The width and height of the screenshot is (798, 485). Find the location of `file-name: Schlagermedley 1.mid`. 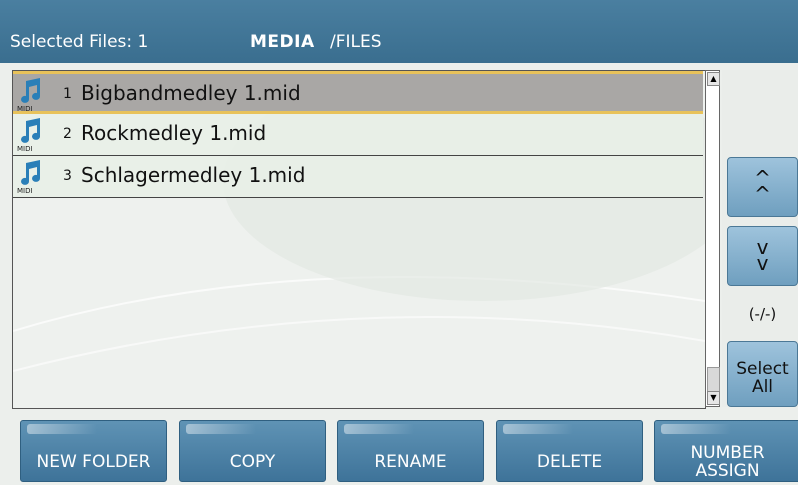

file-name: Schlagermedley 1.mid is located at coordinates (193, 175).